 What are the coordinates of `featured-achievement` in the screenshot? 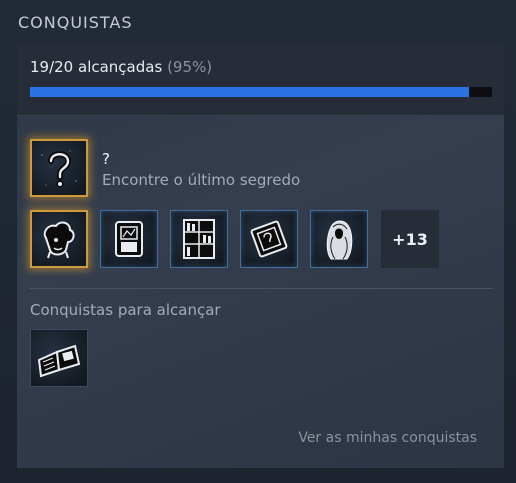 It's located at (59, 168).